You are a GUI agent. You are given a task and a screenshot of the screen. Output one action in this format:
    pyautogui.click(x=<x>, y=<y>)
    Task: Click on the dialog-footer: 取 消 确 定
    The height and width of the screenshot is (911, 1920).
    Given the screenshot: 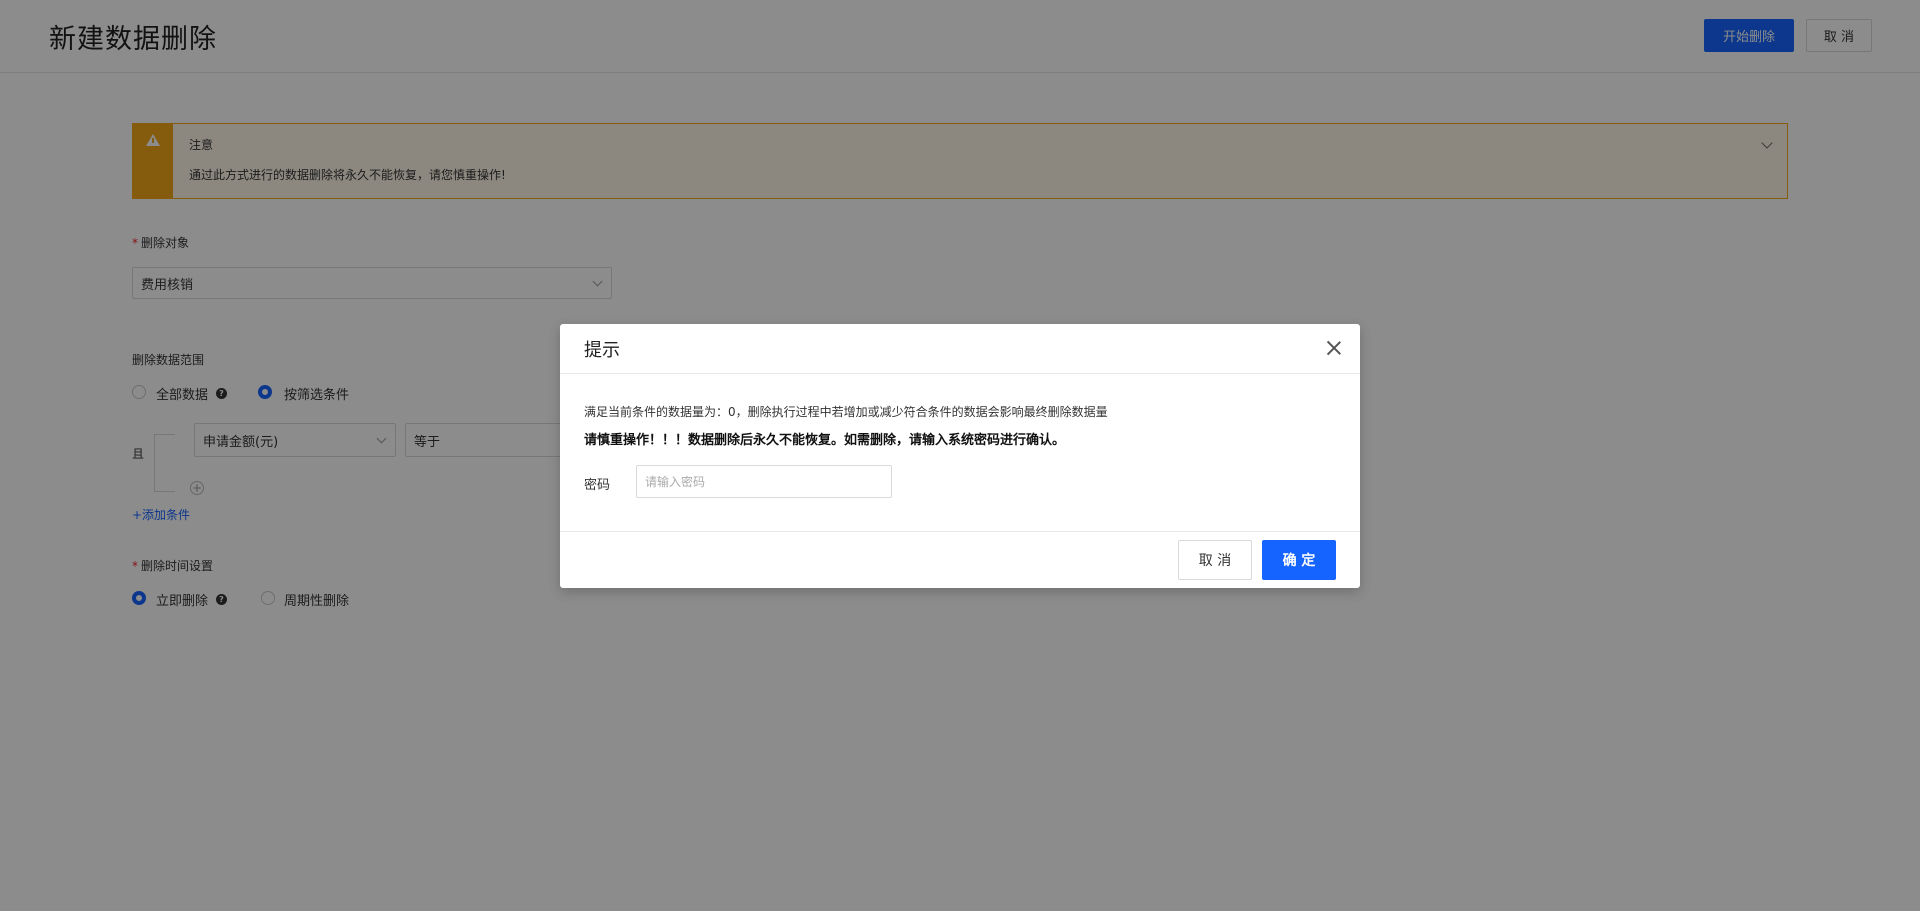 What is the action you would take?
    pyautogui.click(x=960, y=560)
    